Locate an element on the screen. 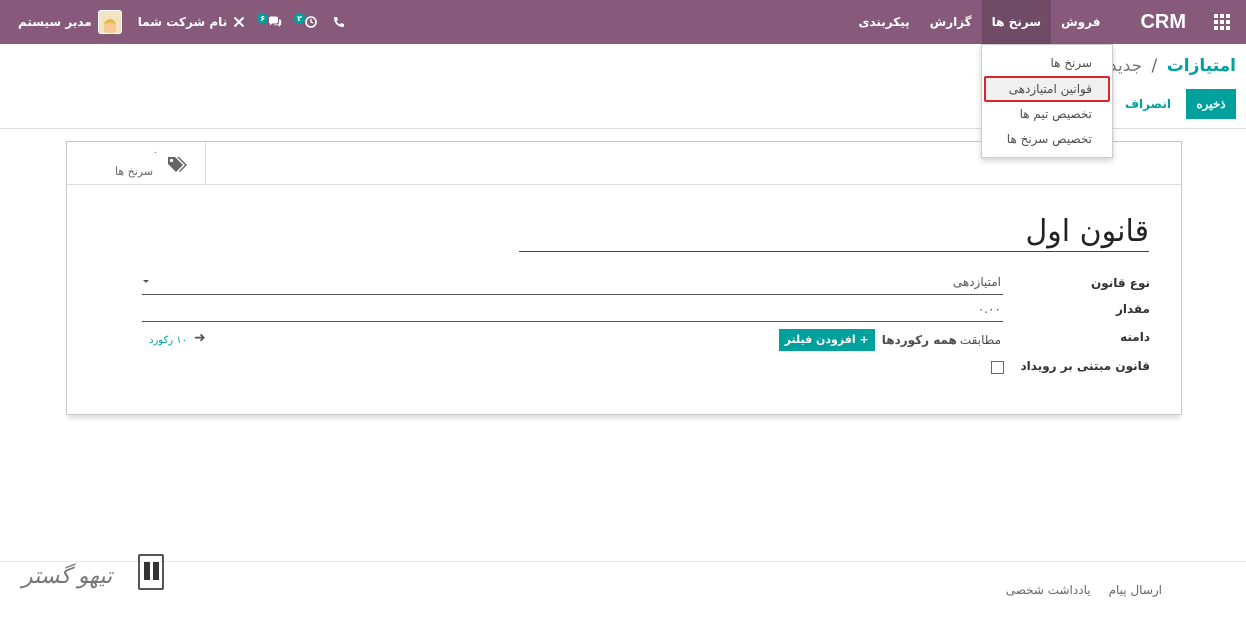 The image size is (1246, 622). tools-icon is located at coordinates (239, 22).